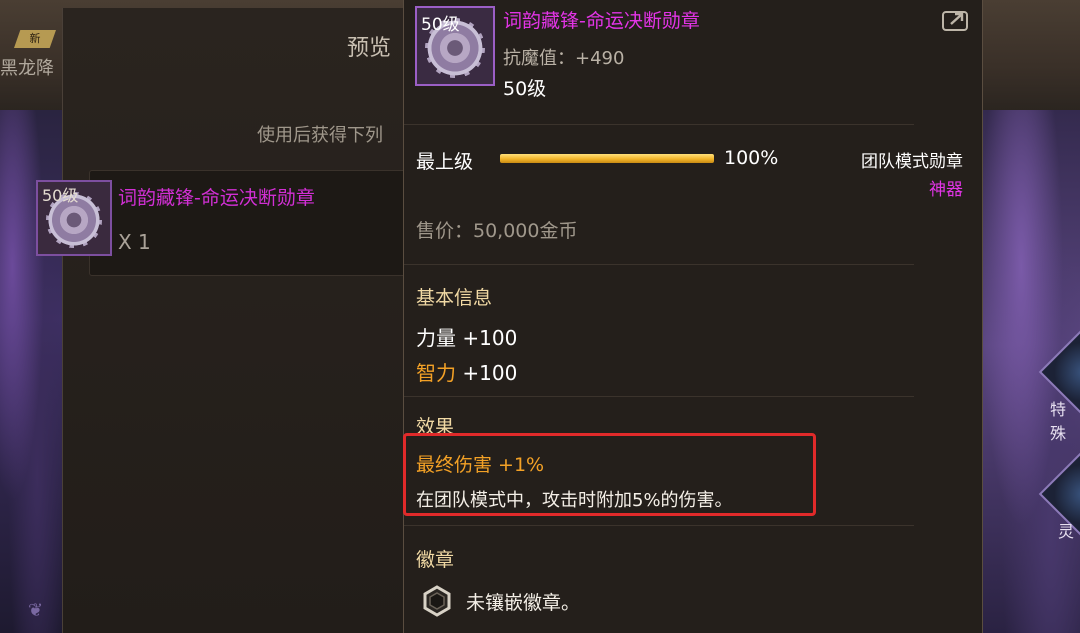 This screenshot has height=633, width=1080. Describe the element at coordinates (751, 158) in the screenshot. I see `grade-percent: 100%` at that location.